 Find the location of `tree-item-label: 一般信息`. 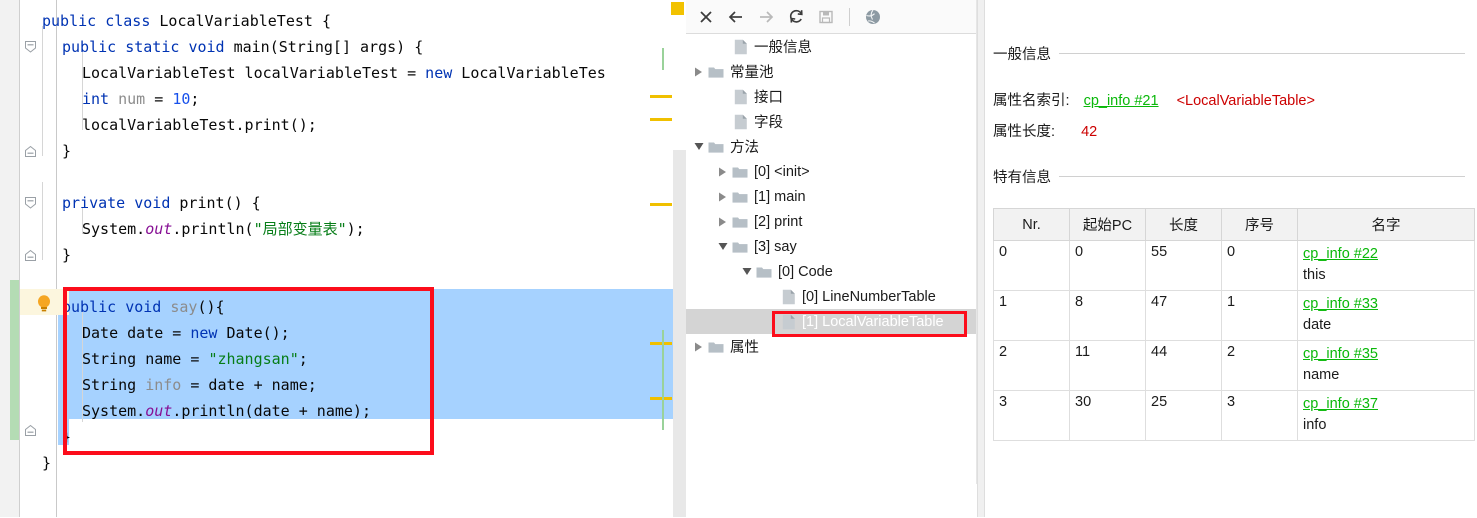

tree-item-label: 一般信息 is located at coordinates (783, 48).